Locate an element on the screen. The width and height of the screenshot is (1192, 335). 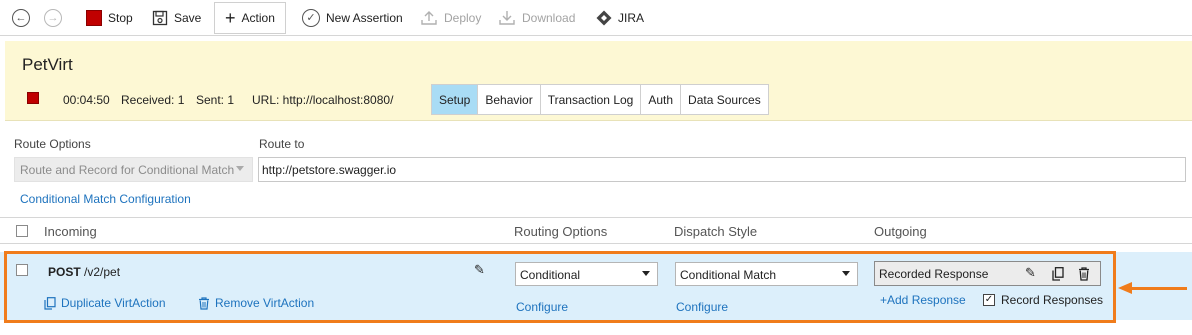
route-to-label: Route to is located at coordinates (282, 144).